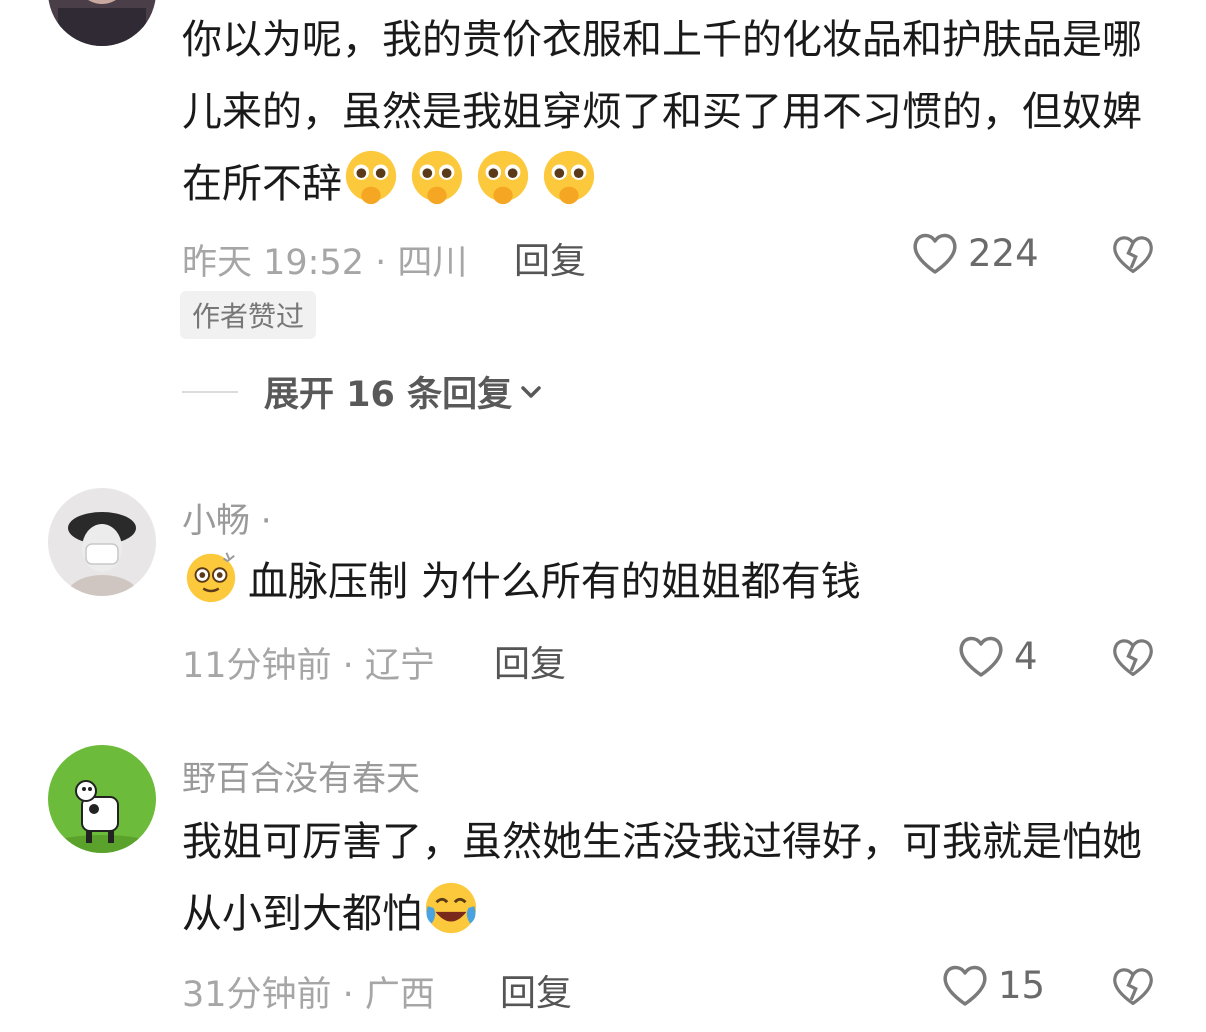 Image resolution: width=1206 pixels, height=1032 pixels. What do you see at coordinates (211, 577) in the screenshot?
I see `dizzy-face-emoji` at bounding box center [211, 577].